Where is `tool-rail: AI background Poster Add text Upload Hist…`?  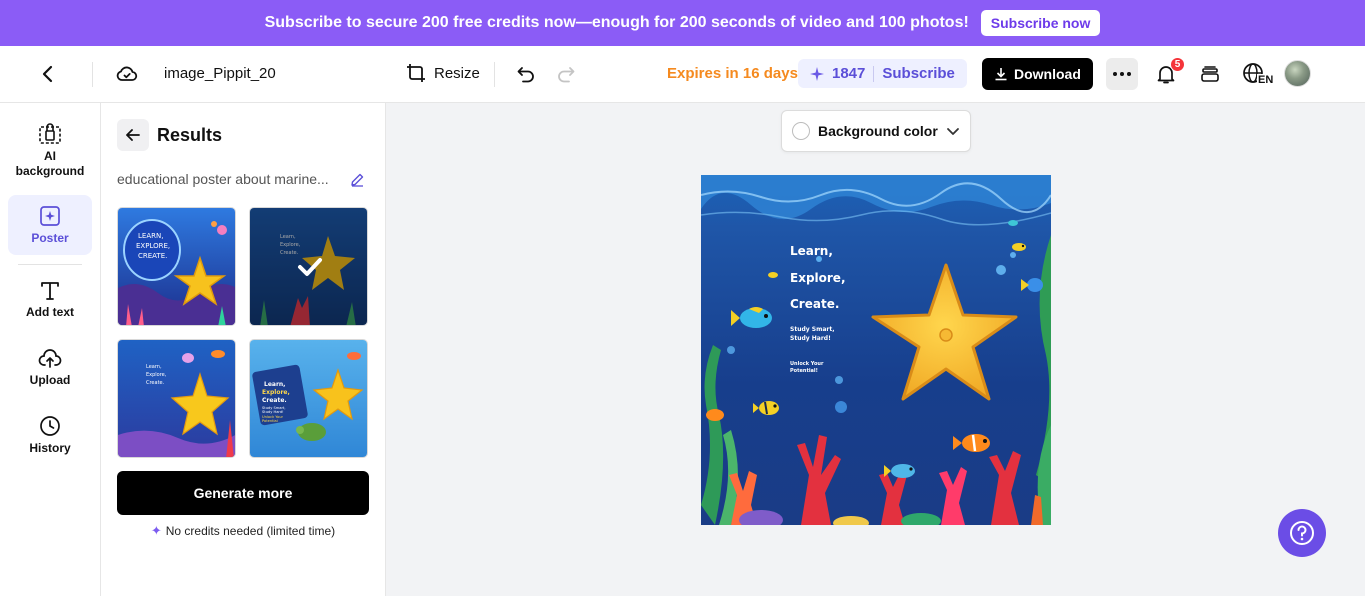 tool-rail: AI background Poster Add text Upload Hist… is located at coordinates (50, 349).